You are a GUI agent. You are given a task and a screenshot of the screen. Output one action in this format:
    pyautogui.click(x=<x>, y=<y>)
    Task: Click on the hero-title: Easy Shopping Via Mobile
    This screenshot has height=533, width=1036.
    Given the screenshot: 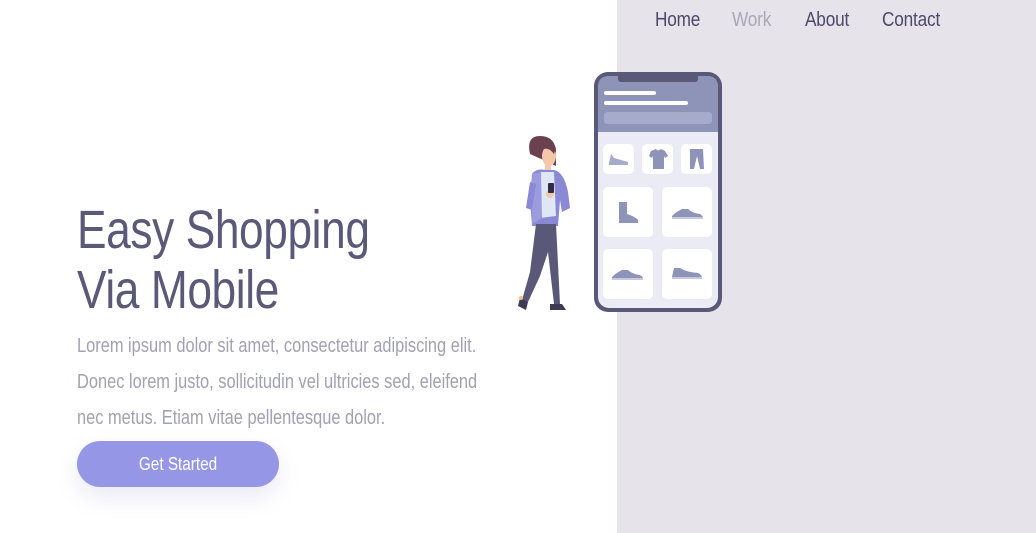 What is the action you would take?
    pyautogui.click(x=223, y=260)
    